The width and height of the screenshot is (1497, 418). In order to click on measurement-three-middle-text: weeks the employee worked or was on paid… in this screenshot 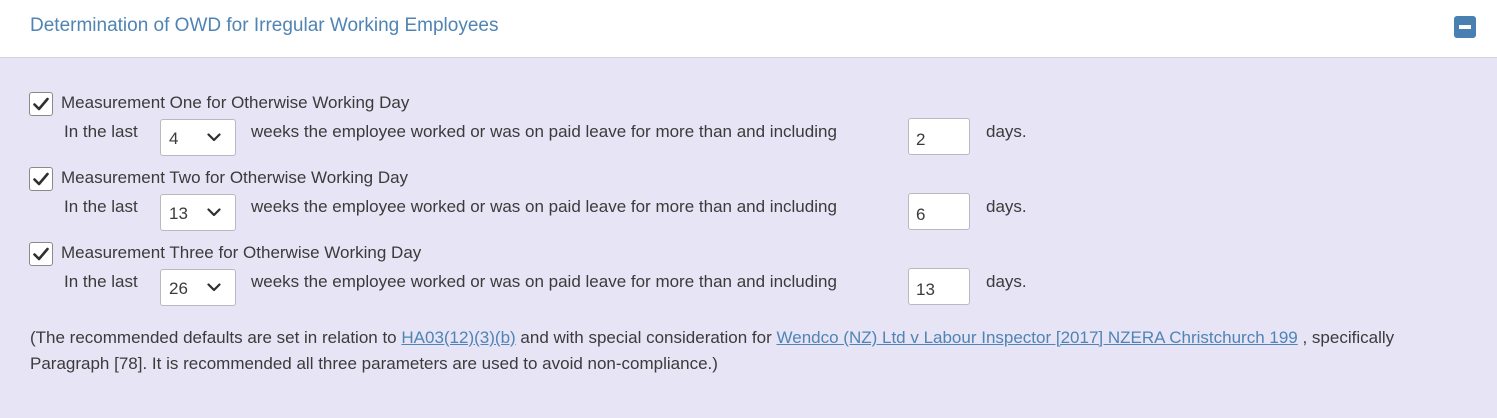, I will do `click(544, 281)`.